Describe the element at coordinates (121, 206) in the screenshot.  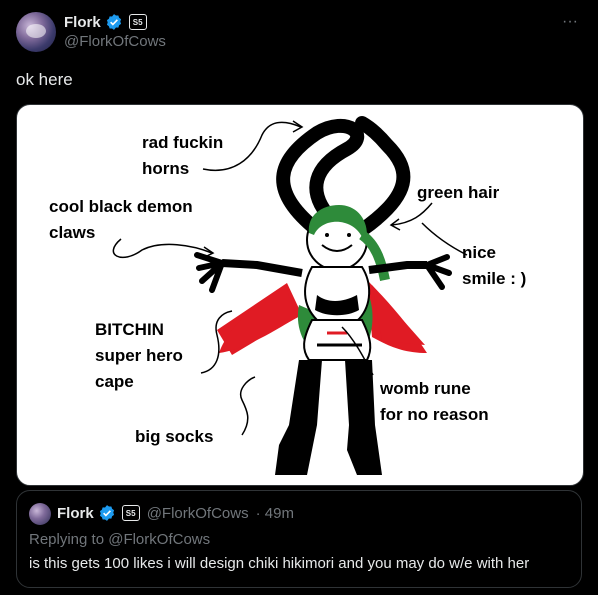
I see `label-claws-1: cool black demon` at that location.